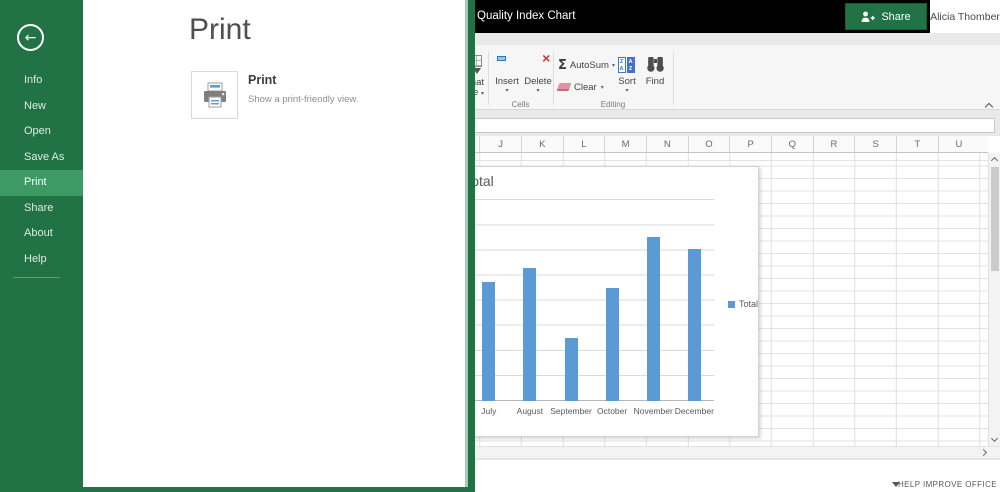 This screenshot has height=492, width=1000. I want to click on column-header-S: S, so click(875, 144).